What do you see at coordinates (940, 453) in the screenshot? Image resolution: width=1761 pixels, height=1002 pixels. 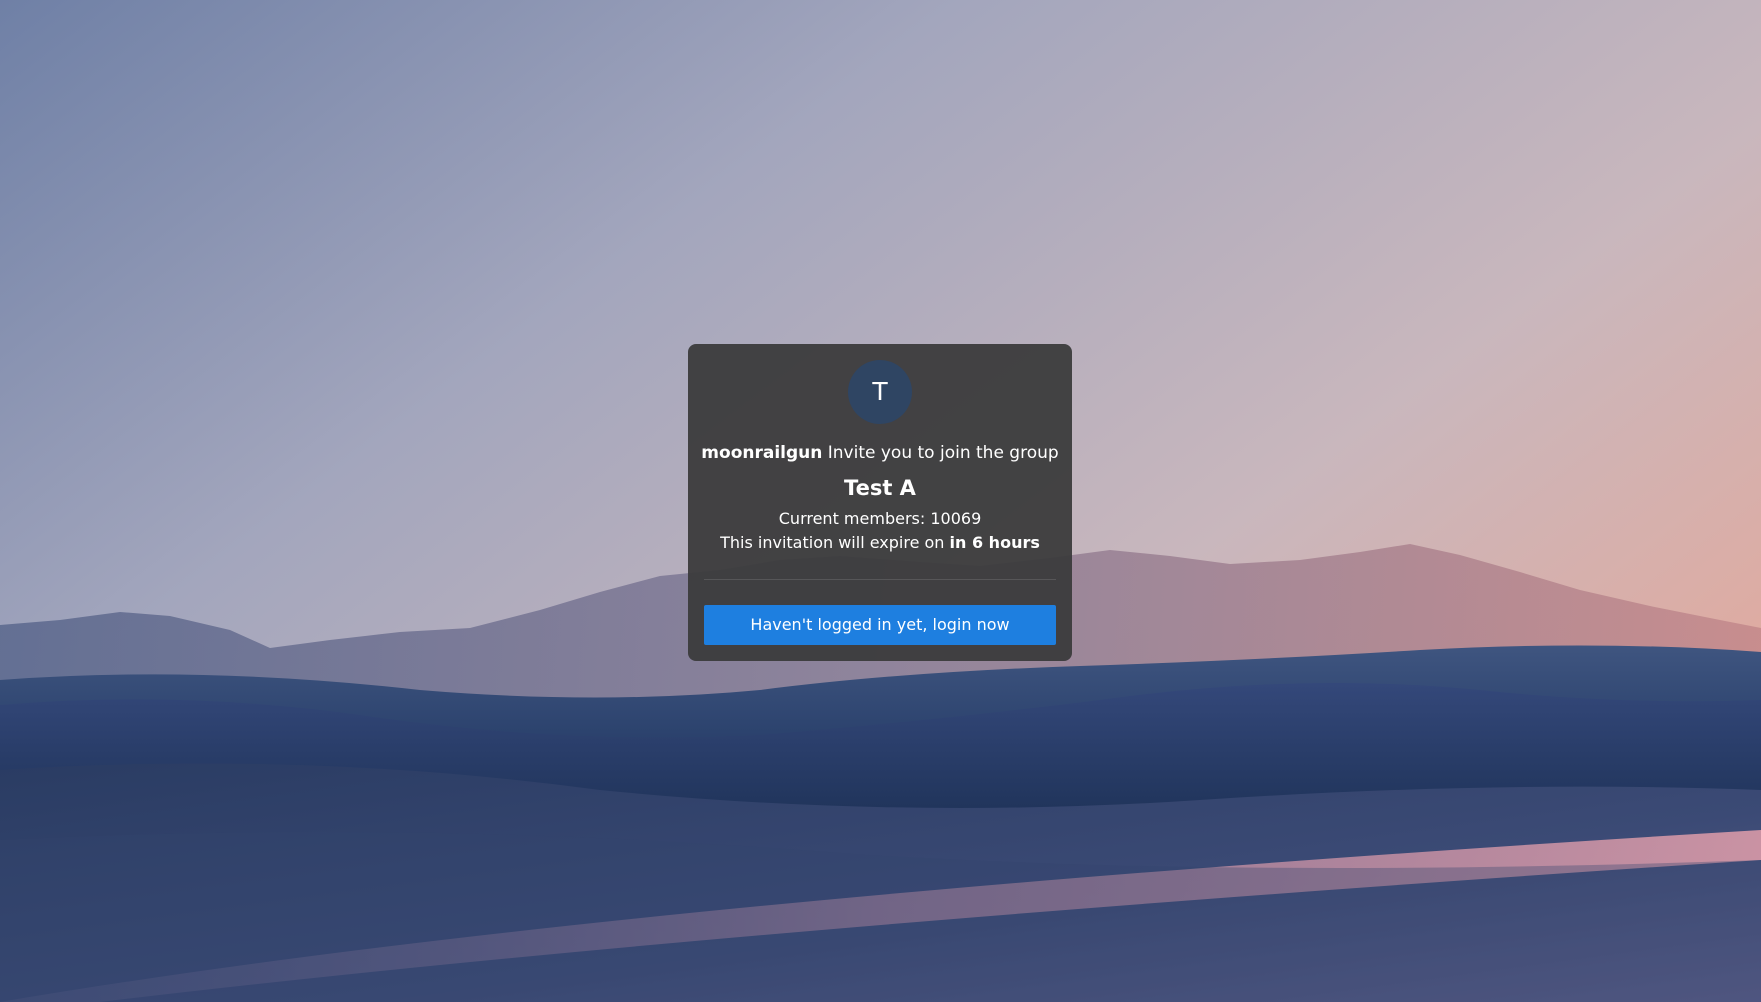 I see `invite-text: Invite you to join the group` at bounding box center [940, 453].